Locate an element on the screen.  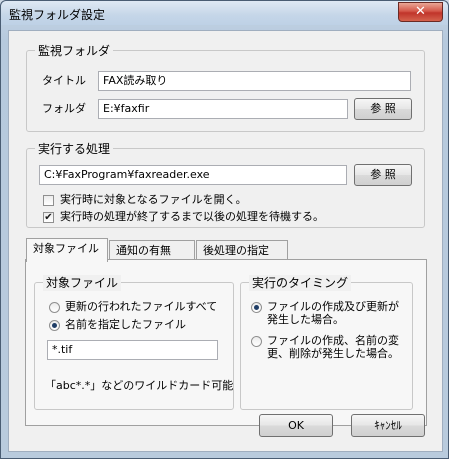
radio-named-file-label: 名前を指定したファイル is located at coordinates (125, 324).